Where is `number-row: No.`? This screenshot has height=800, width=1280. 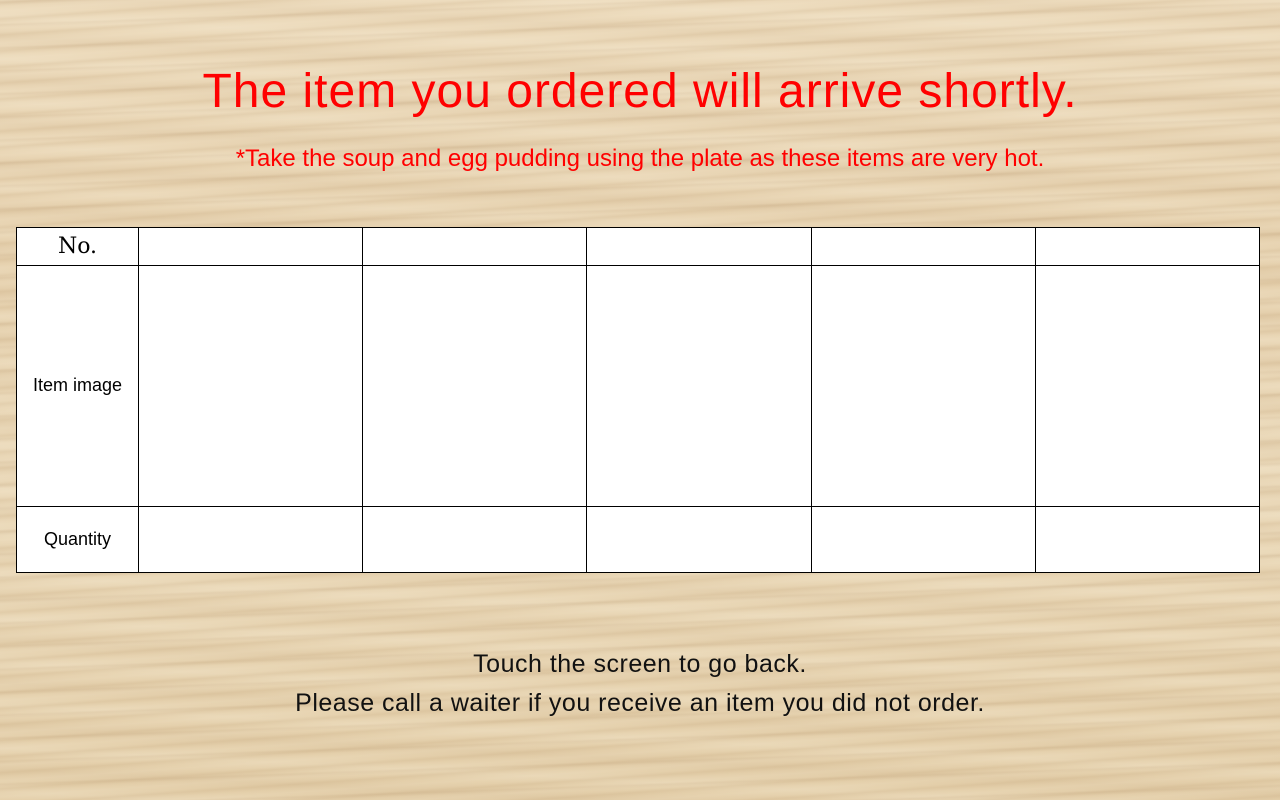 number-row: No. is located at coordinates (638, 246).